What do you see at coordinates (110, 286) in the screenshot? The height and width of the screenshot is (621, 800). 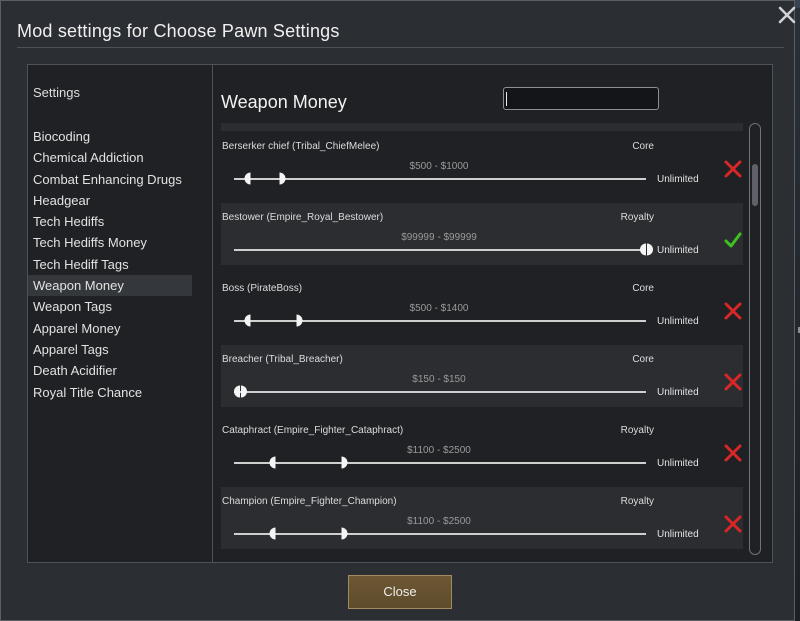 I see `sidebar-item-weapon-money: Weapon Money` at bounding box center [110, 286].